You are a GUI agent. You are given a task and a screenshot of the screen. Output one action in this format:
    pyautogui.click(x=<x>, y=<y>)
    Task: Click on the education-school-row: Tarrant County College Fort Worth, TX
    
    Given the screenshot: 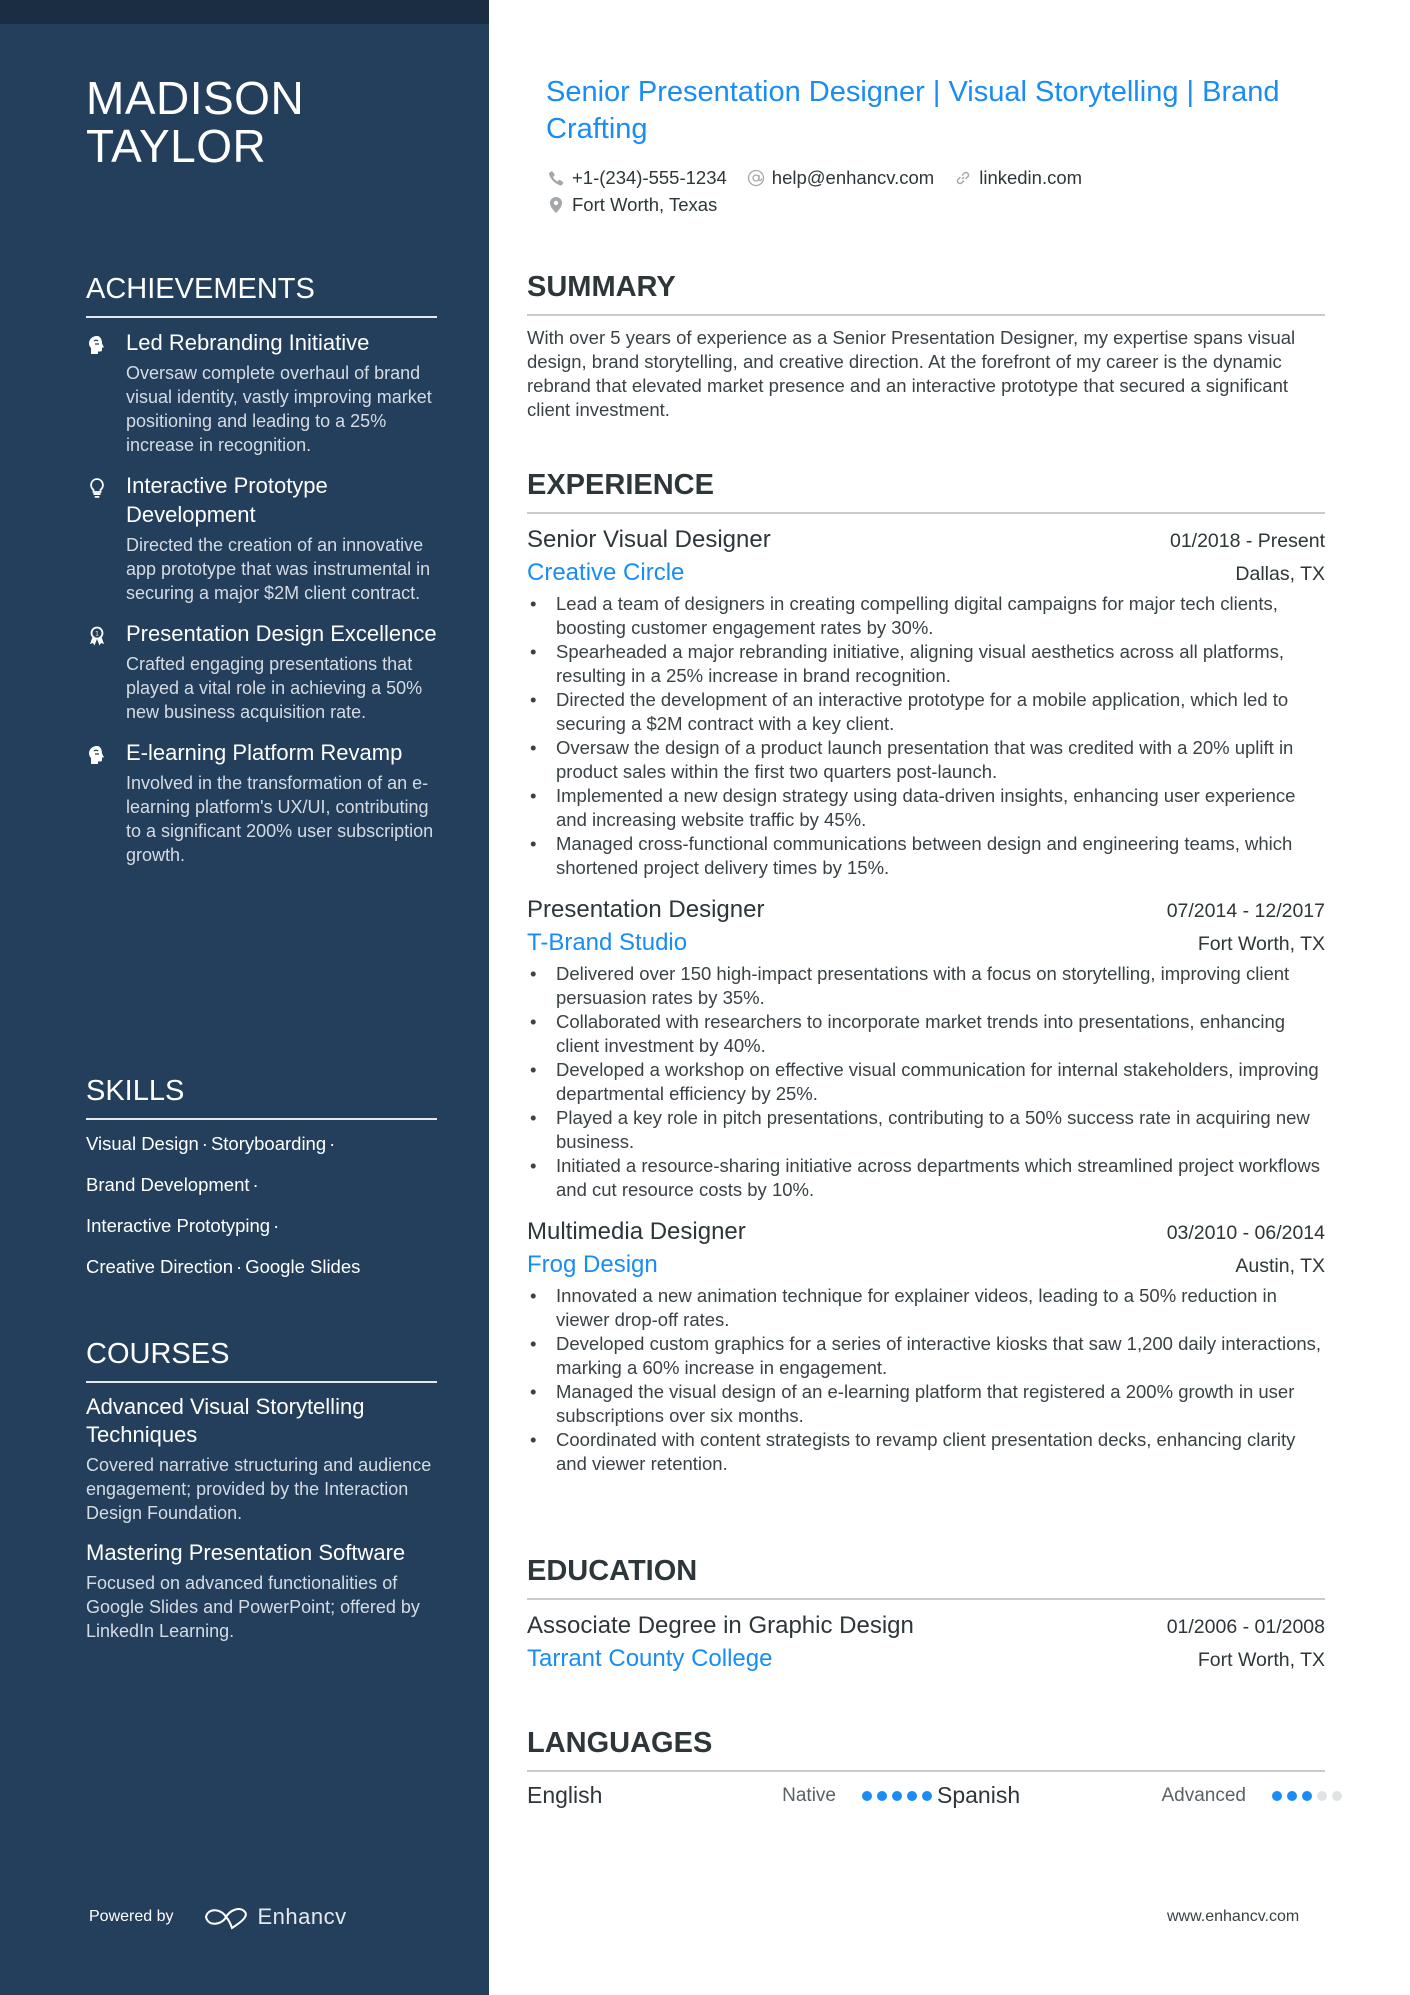 What is the action you would take?
    pyautogui.click(x=926, y=1659)
    